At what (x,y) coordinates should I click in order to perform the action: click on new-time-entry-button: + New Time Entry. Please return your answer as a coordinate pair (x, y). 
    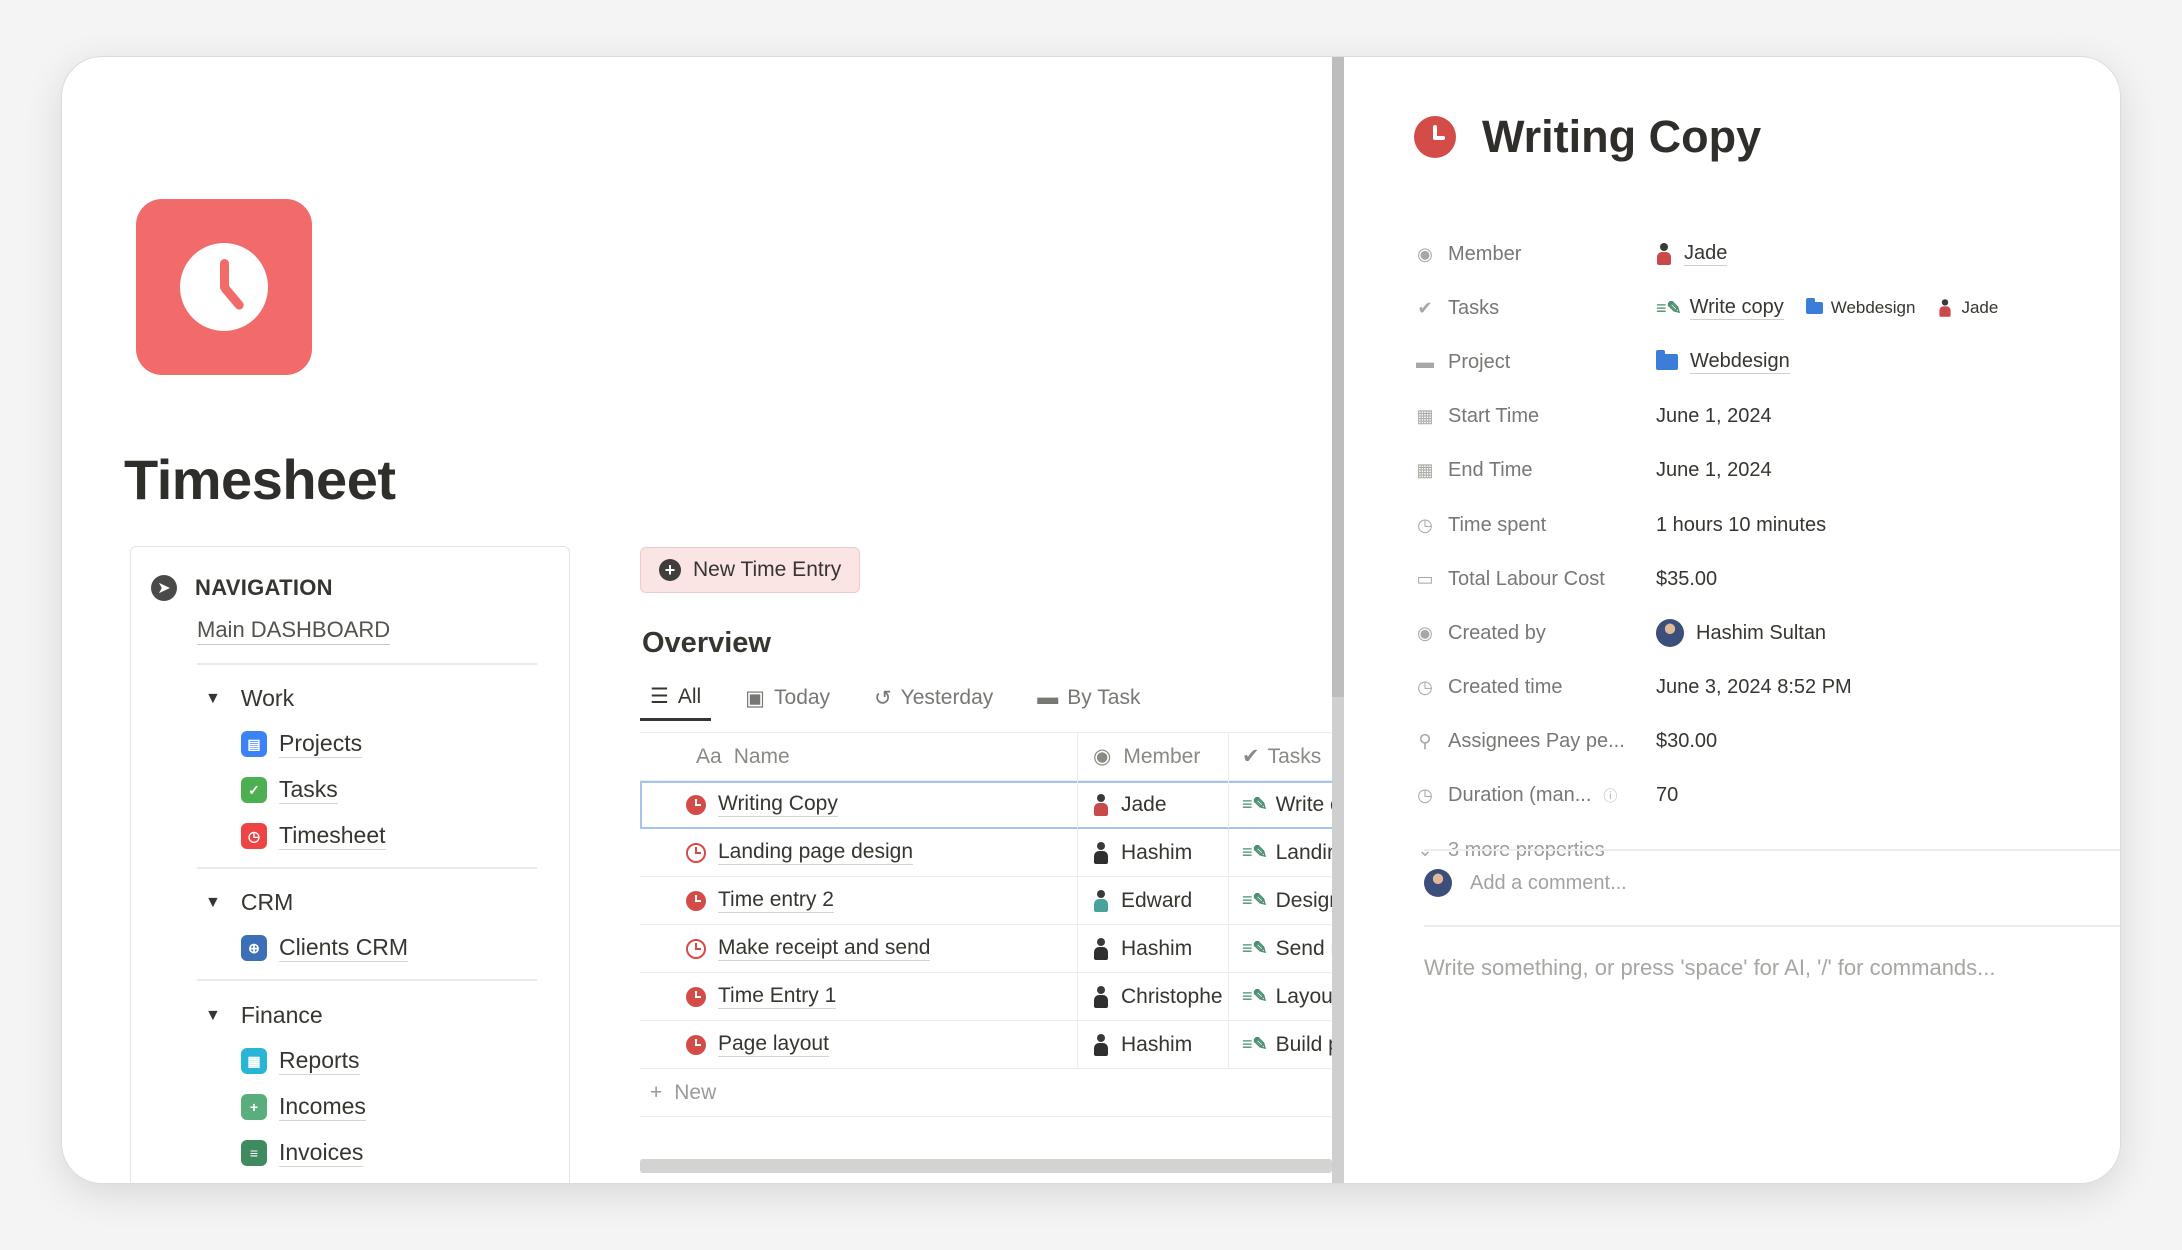
    Looking at the image, I should click on (750, 570).